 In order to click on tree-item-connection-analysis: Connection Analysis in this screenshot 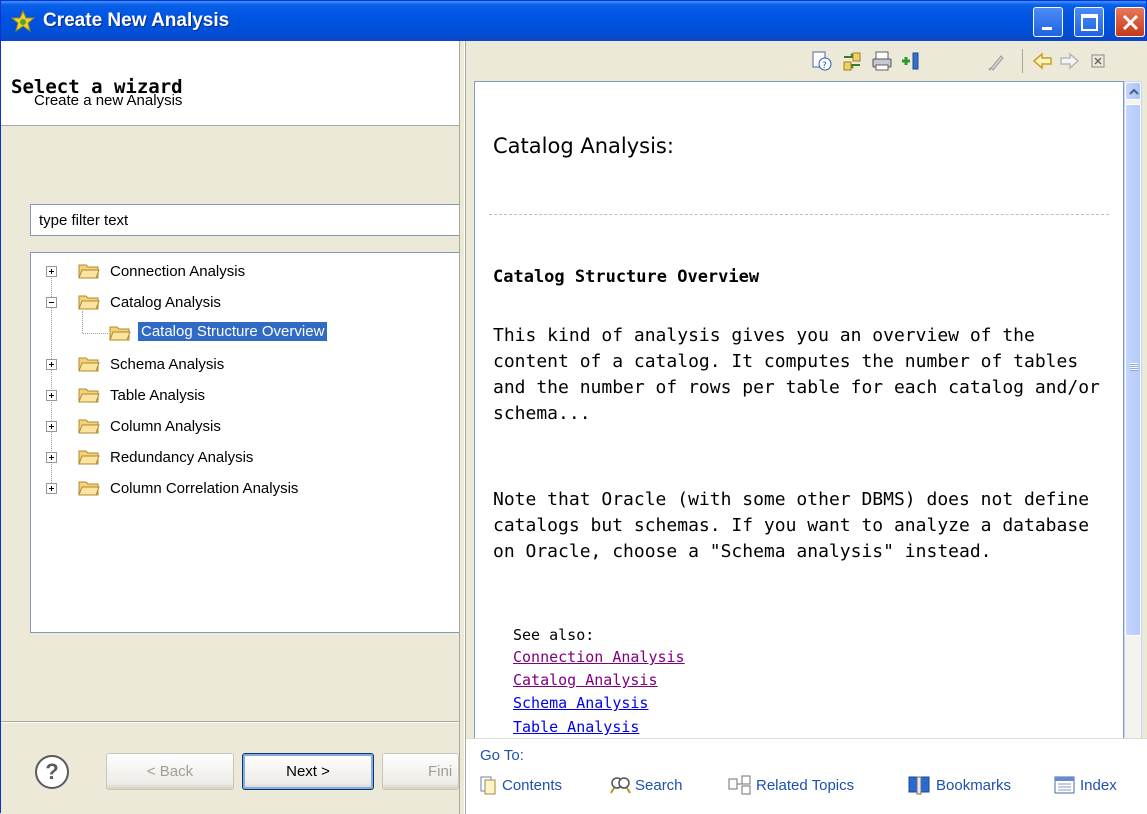, I will do `click(241, 272)`.